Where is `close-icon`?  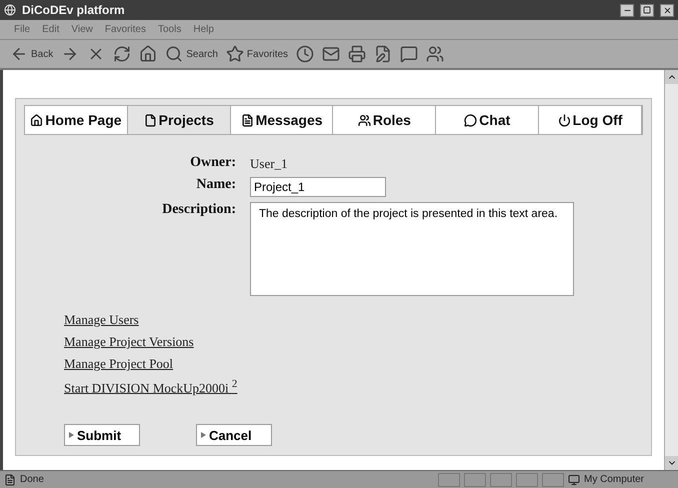 close-icon is located at coordinates (667, 10).